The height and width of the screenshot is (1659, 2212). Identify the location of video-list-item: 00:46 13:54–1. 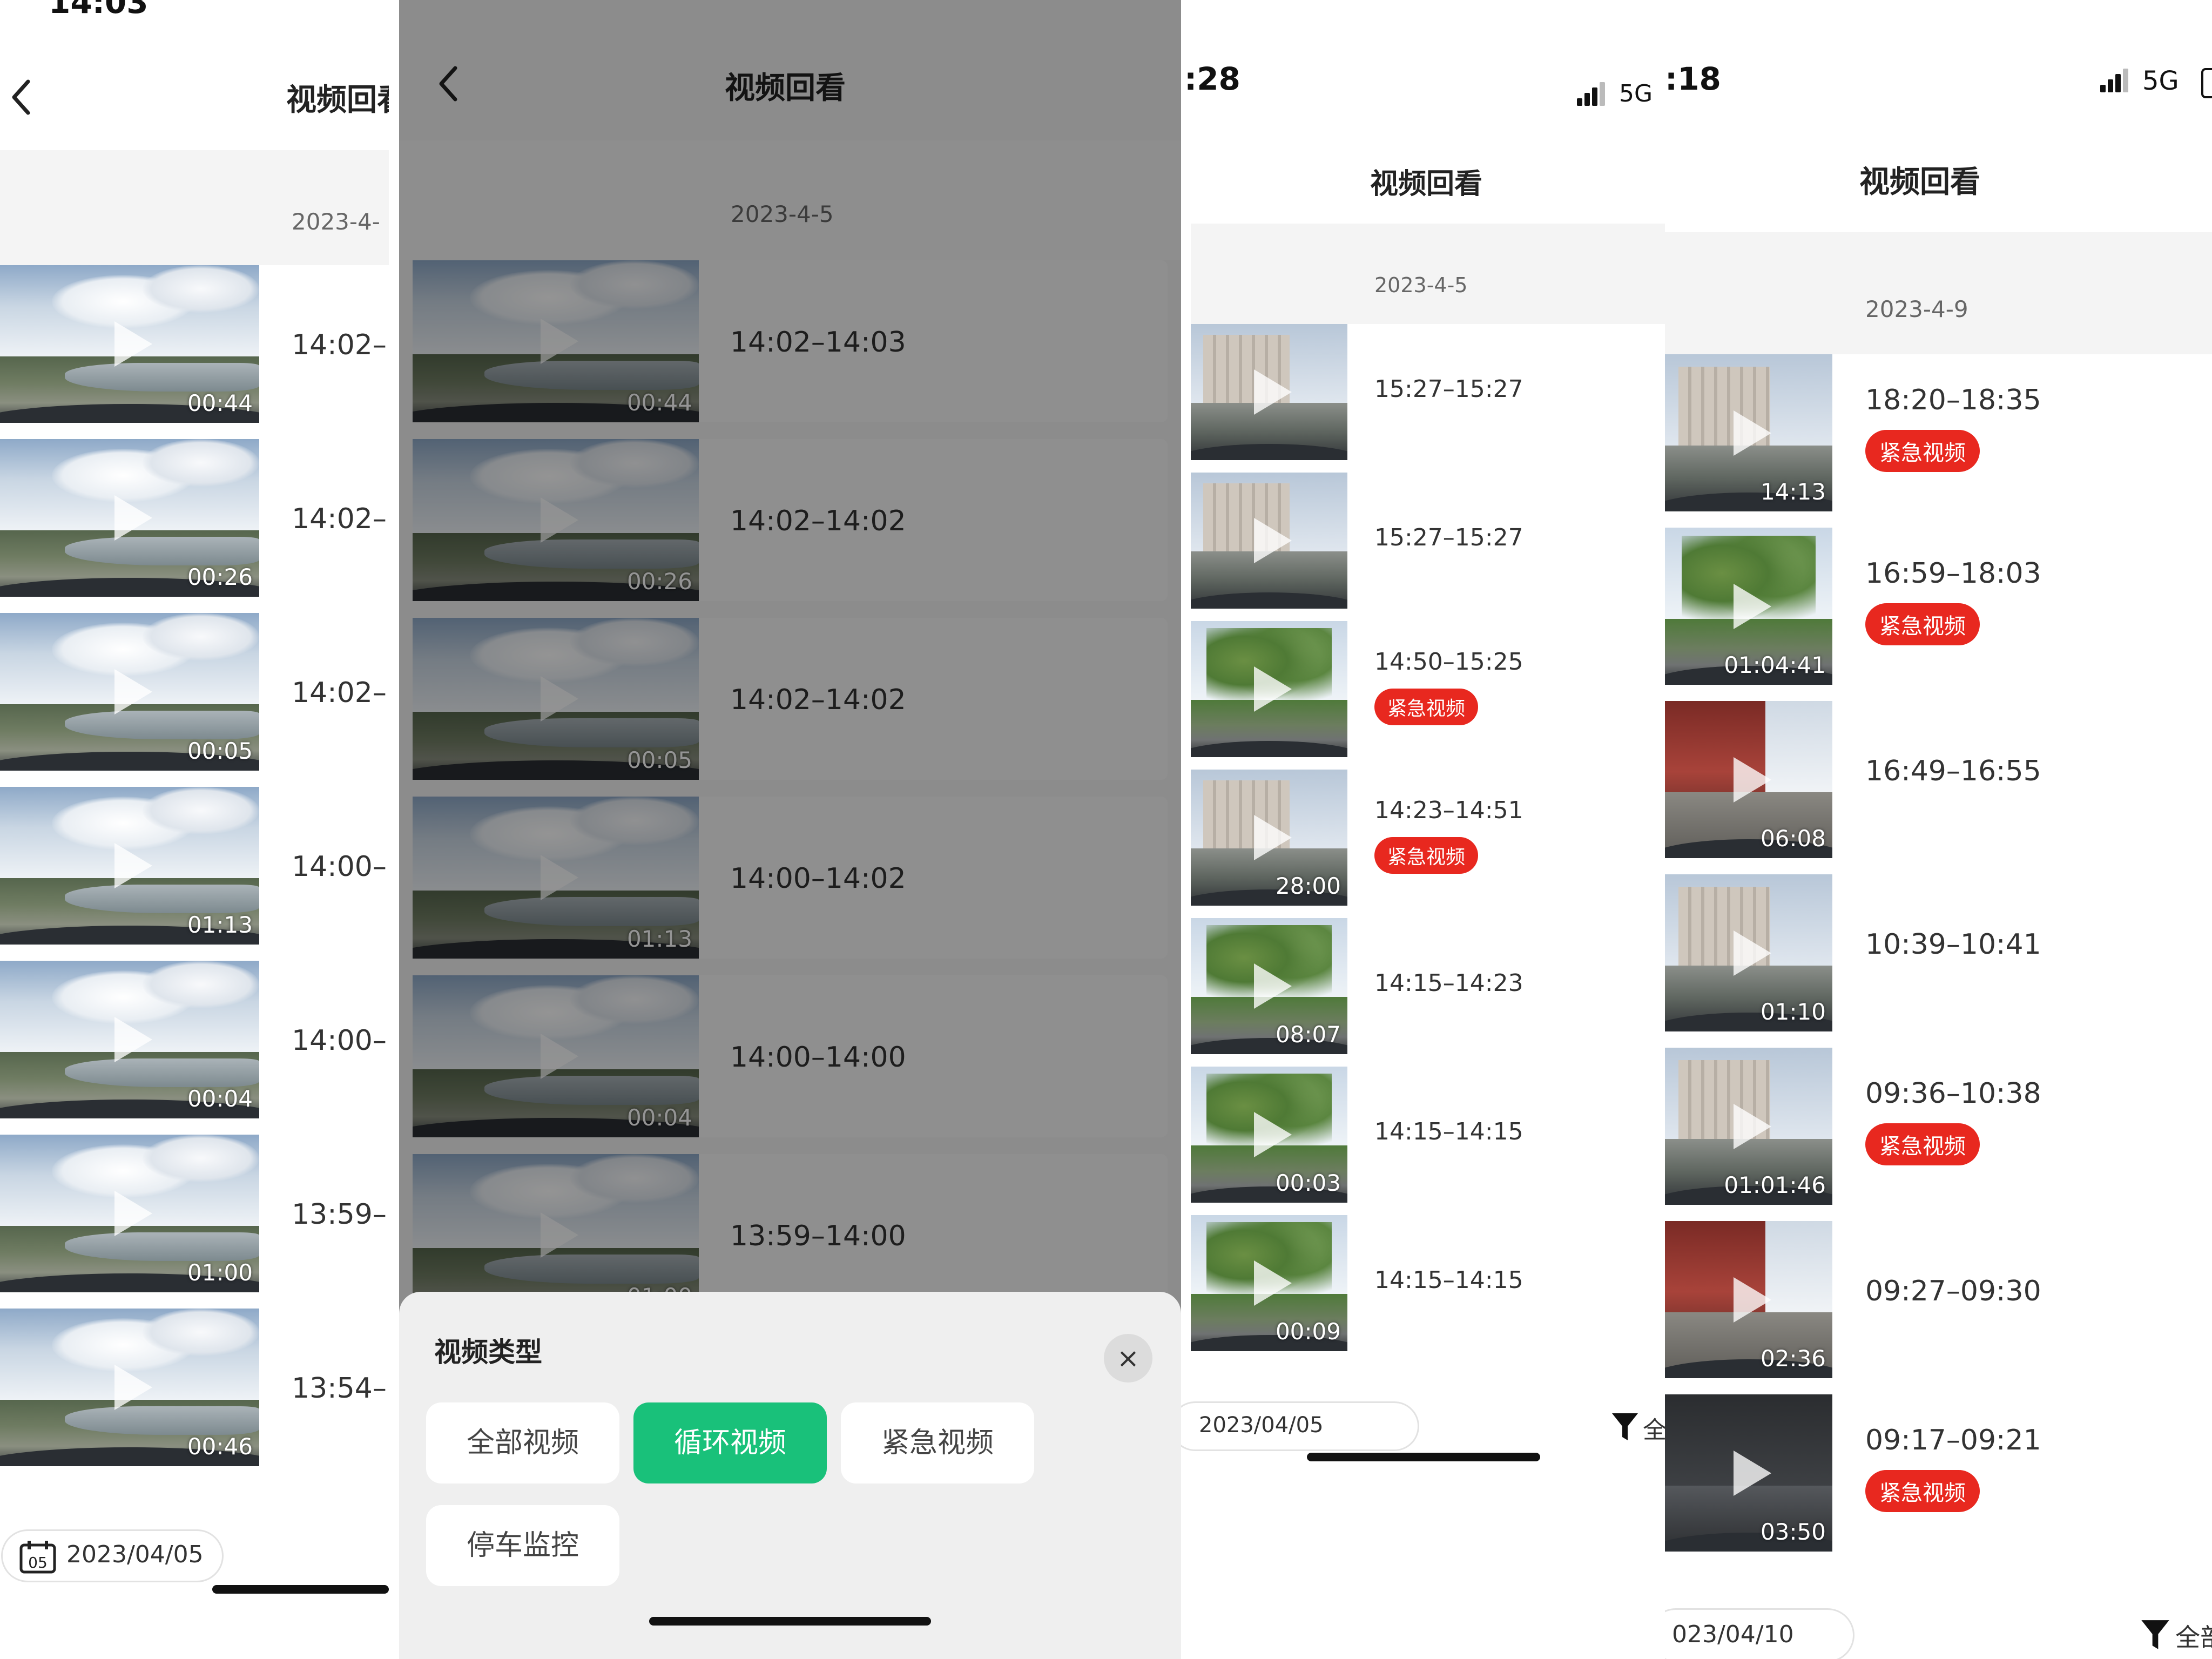
(194, 1387).